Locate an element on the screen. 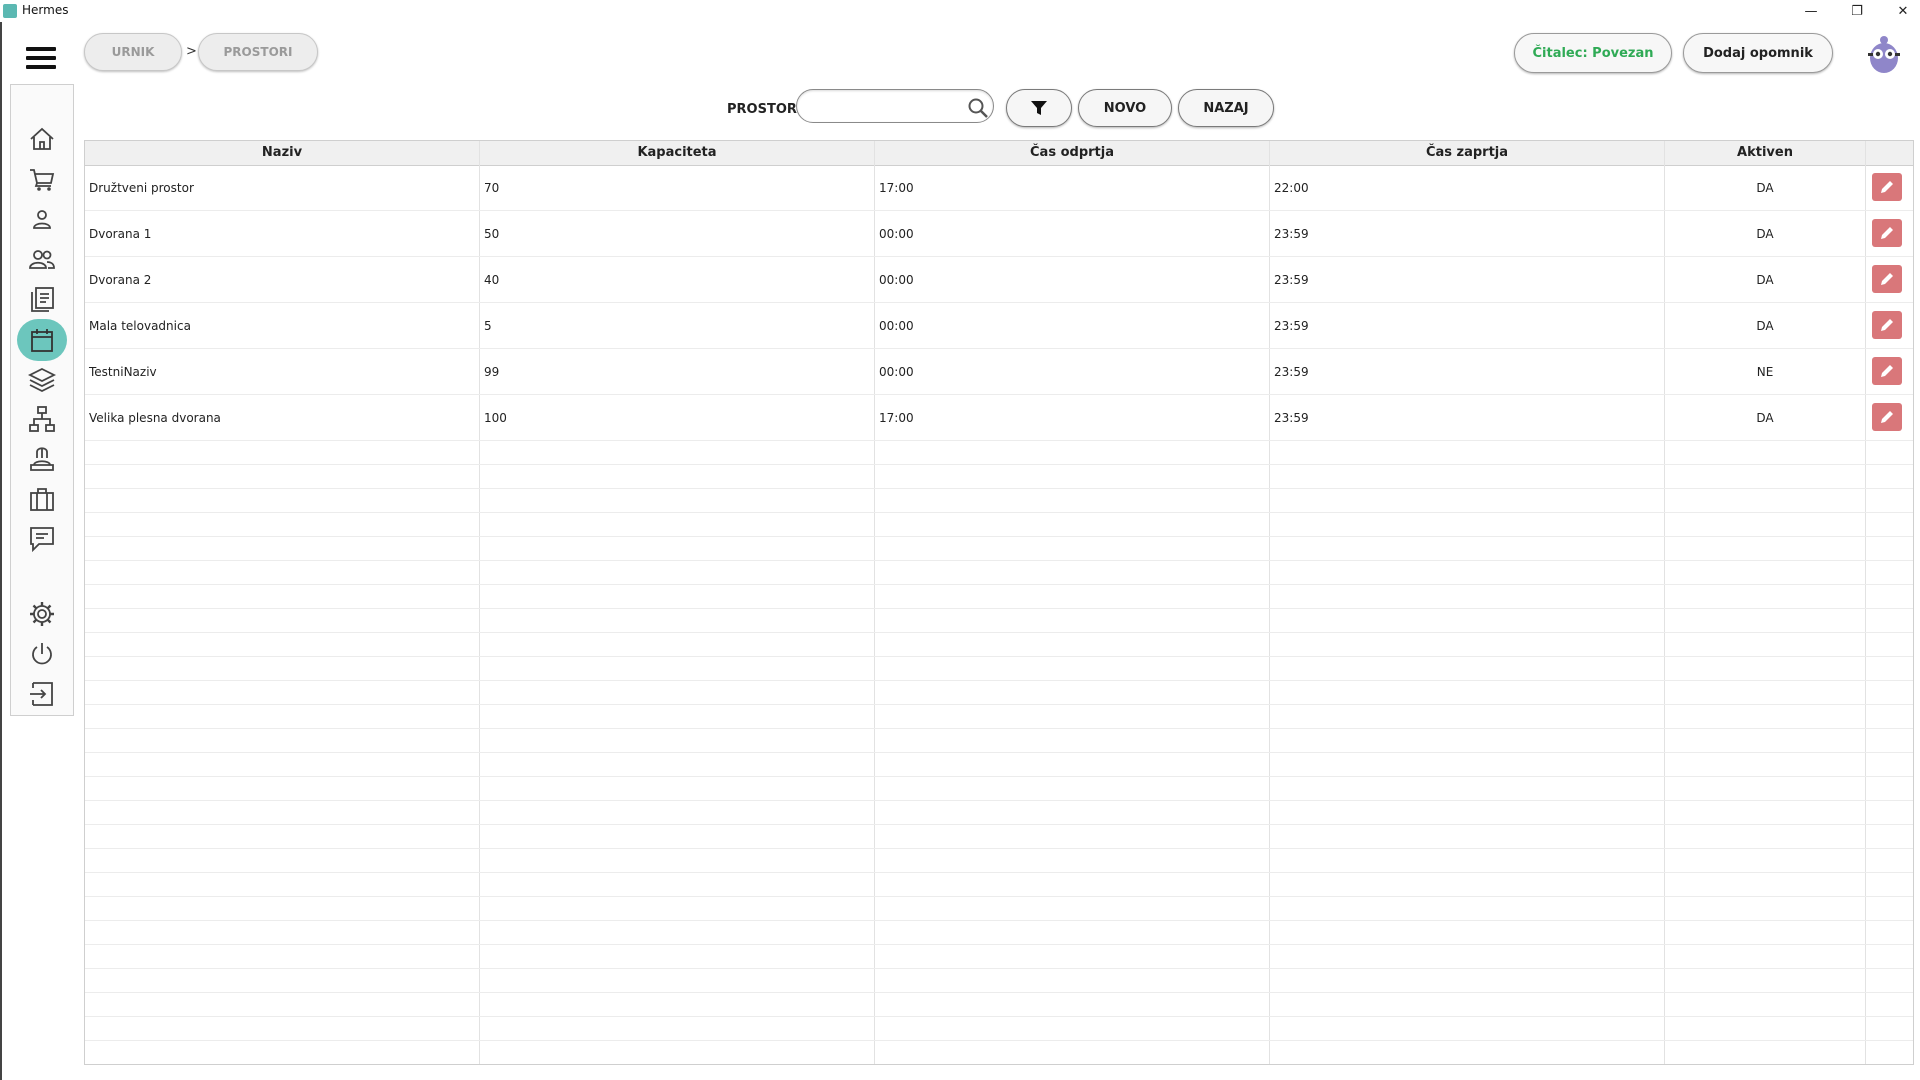  sidebar-item-documents is located at coordinates (42, 299).